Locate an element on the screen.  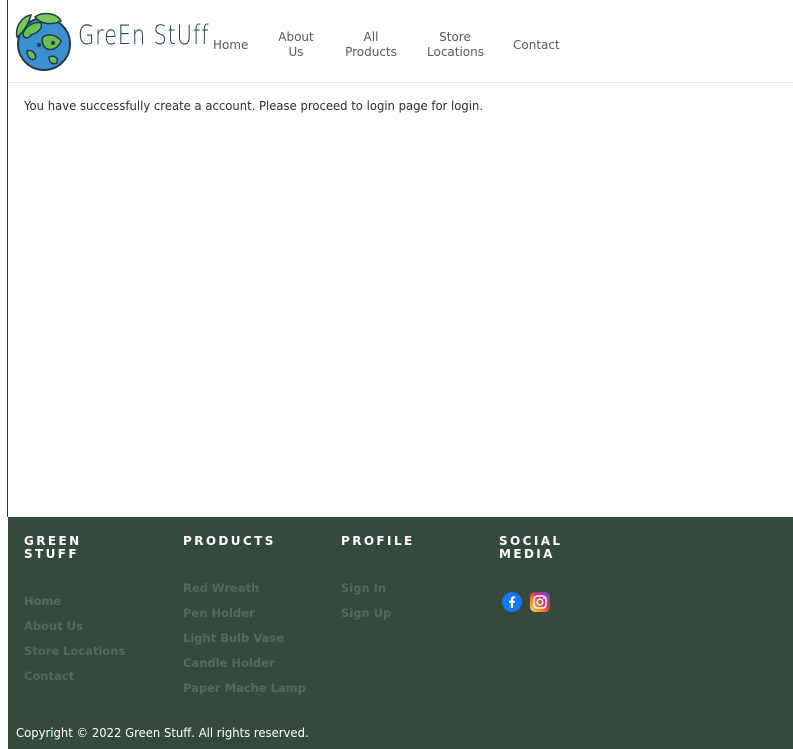
nav-store-locations: Store Locations is located at coordinates (456, 45).